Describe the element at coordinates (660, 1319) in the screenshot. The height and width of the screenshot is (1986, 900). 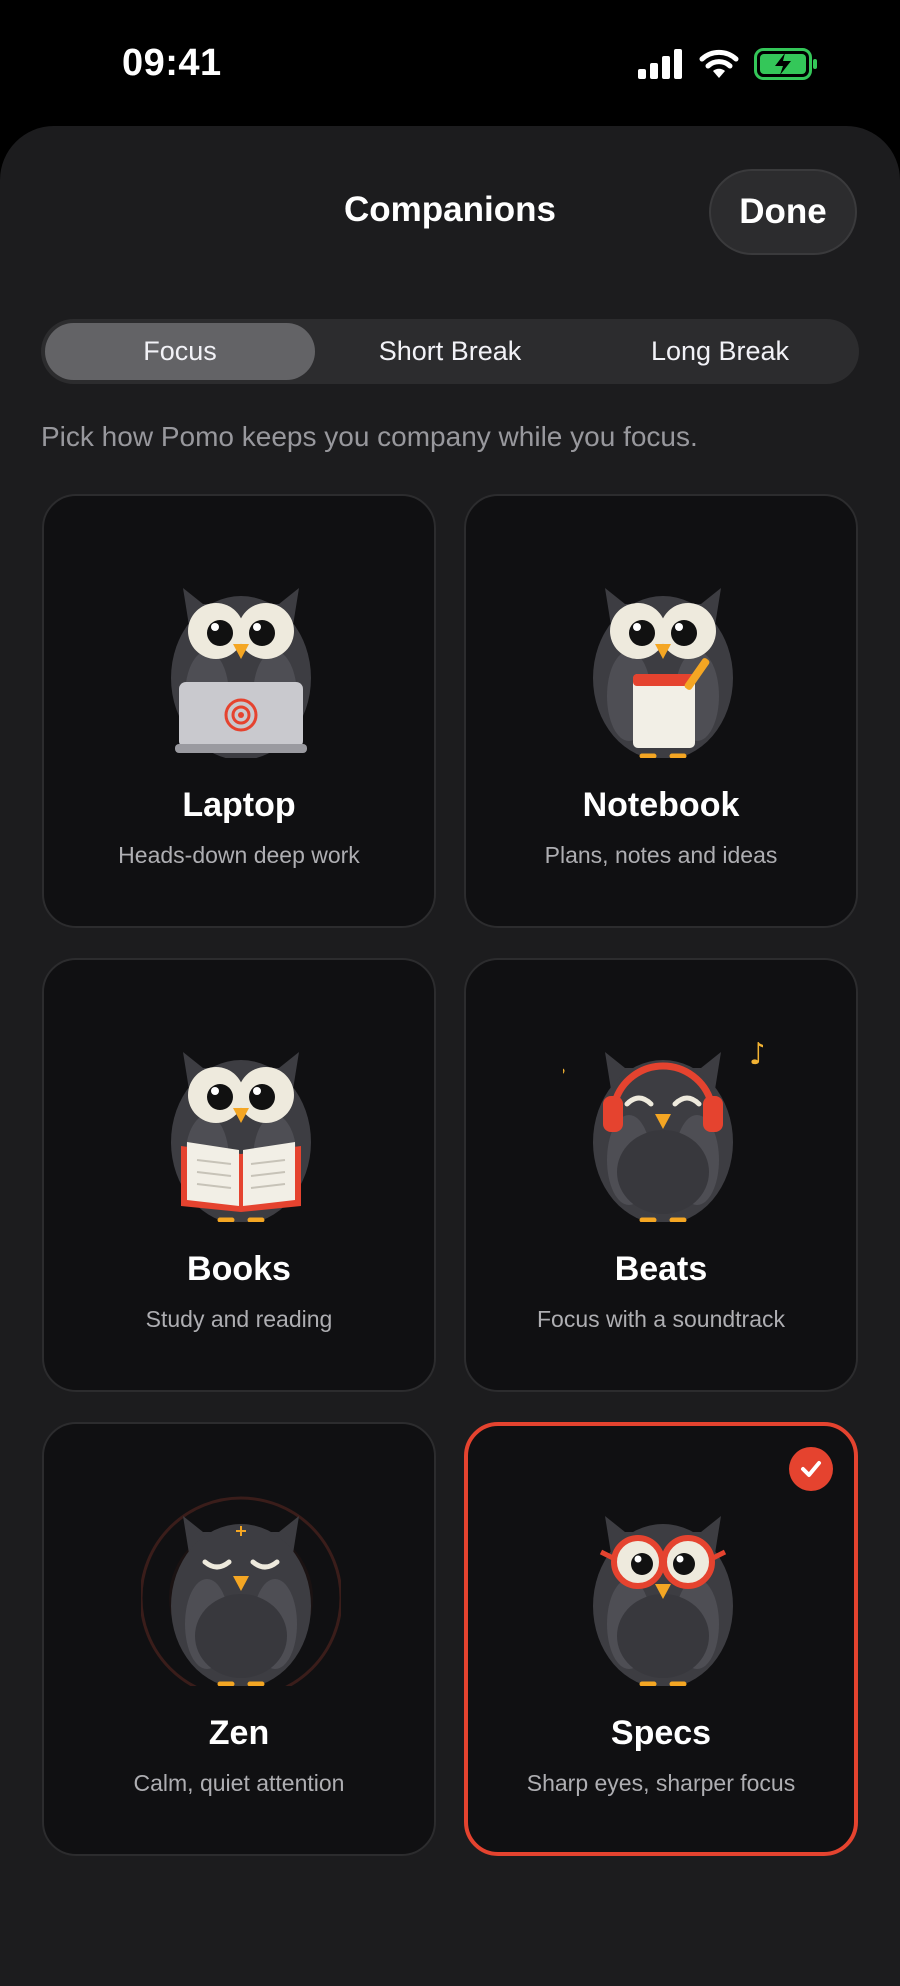
I see `companion-description: Focus with a soundtrack` at that location.